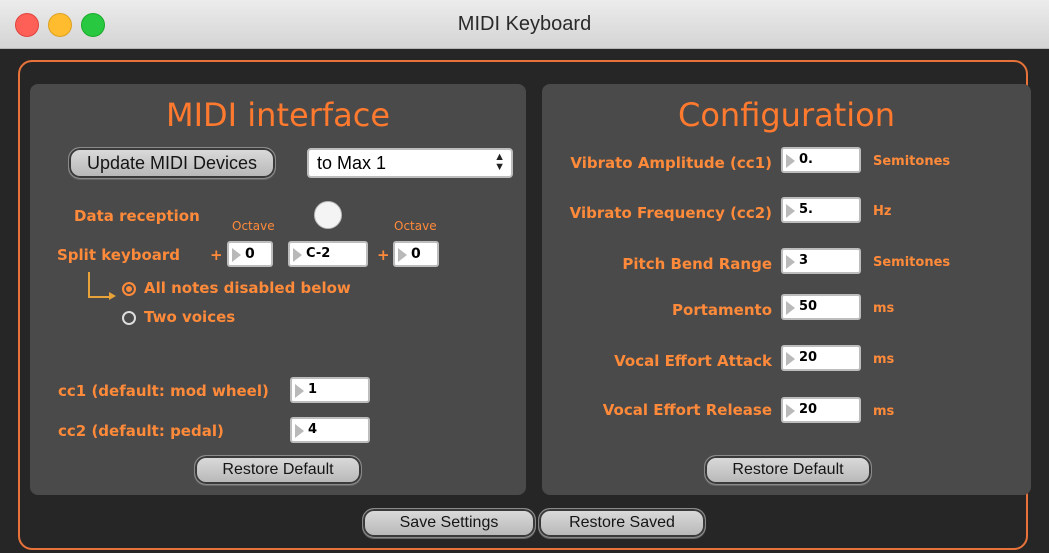 Image resolution: width=1049 pixels, height=553 pixels. I want to click on vocal-effort-attack-number: 20, so click(821, 358).